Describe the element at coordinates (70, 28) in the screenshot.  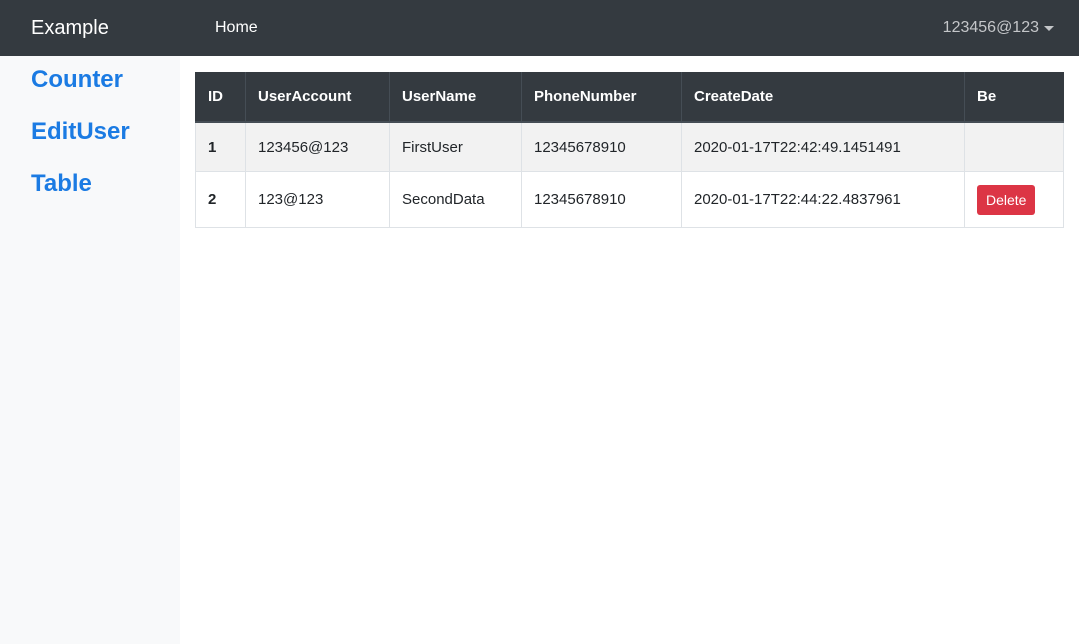
I see `brand-link: Example` at that location.